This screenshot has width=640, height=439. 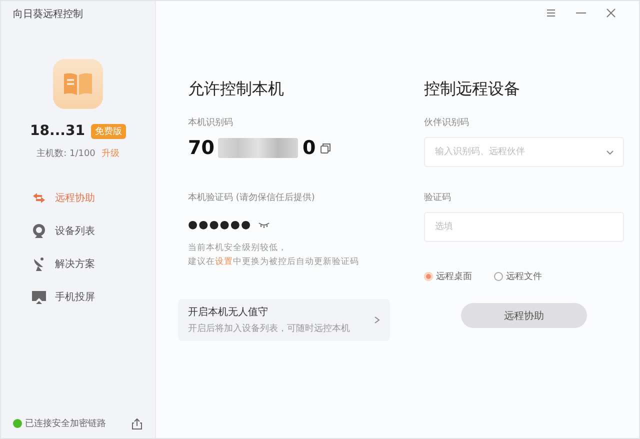 What do you see at coordinates (309, 148) in the screenshot?
I see `device-id: 0` at bounding box center [309, 148].